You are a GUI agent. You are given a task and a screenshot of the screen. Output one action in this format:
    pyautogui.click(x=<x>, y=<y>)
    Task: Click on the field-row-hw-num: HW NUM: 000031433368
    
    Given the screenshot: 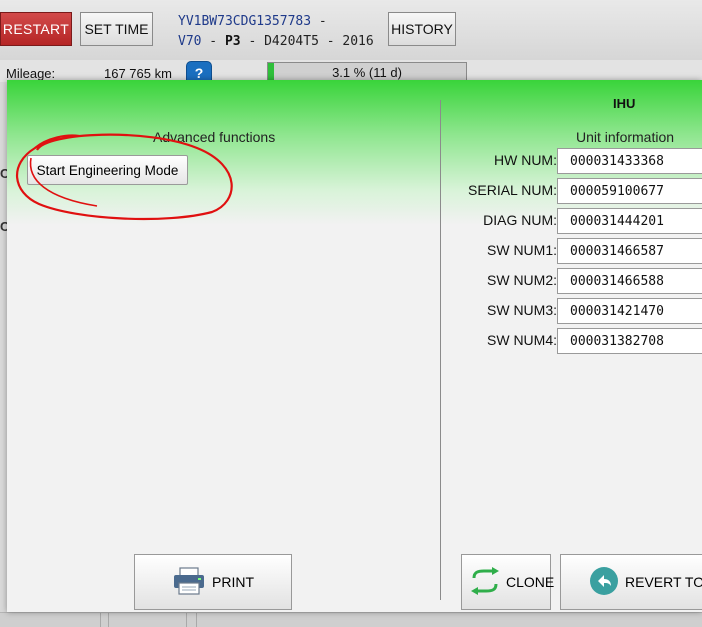 What is the action you would take?
    pyautogui.click(x=574, y=161)
    